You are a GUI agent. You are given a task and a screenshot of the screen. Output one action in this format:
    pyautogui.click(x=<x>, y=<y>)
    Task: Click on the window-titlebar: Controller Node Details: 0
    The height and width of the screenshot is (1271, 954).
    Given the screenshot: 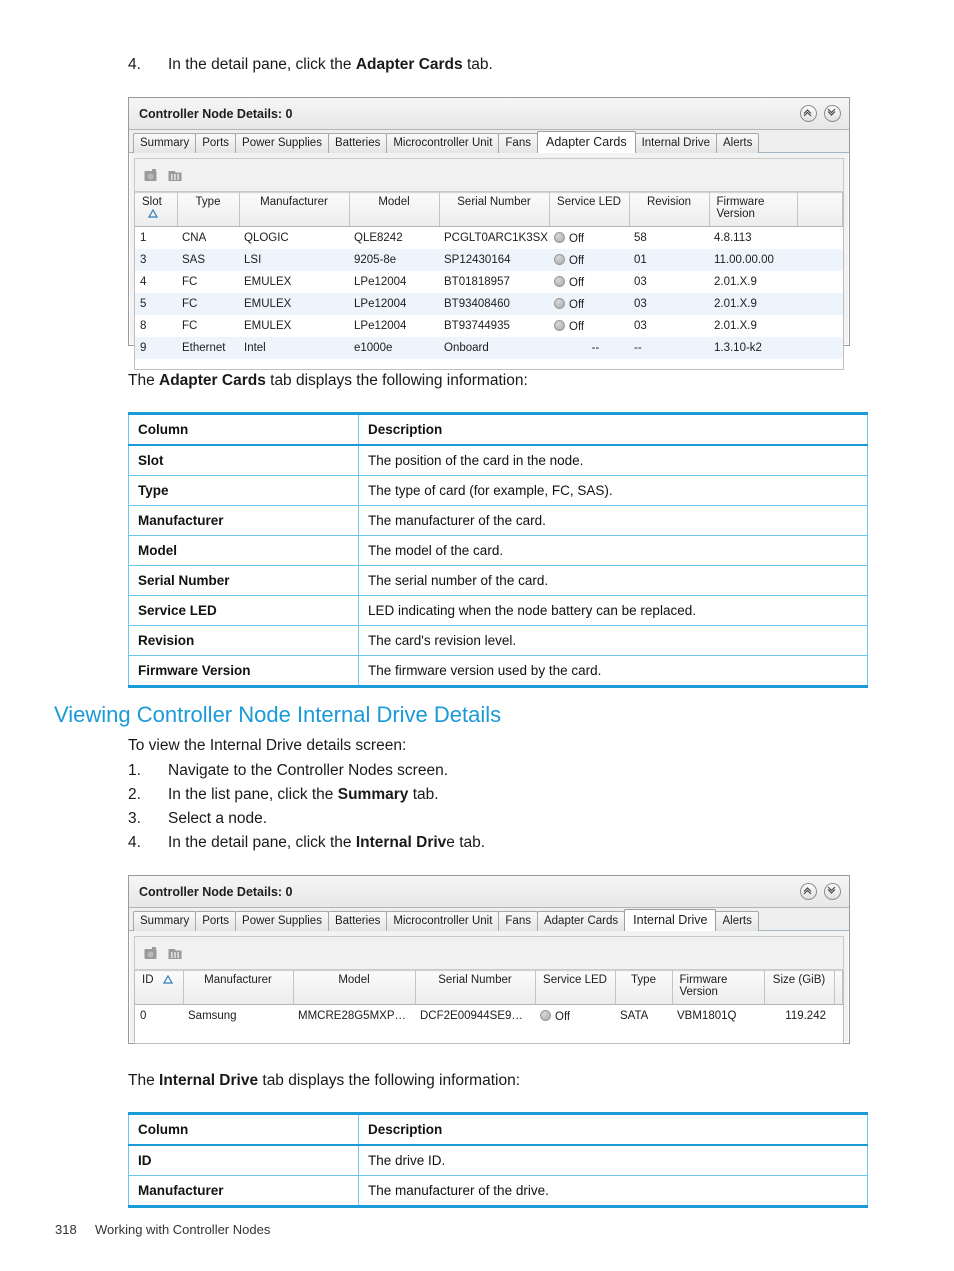 What is the action you would take?
    pyautogui.click(x=489, y=892)
    